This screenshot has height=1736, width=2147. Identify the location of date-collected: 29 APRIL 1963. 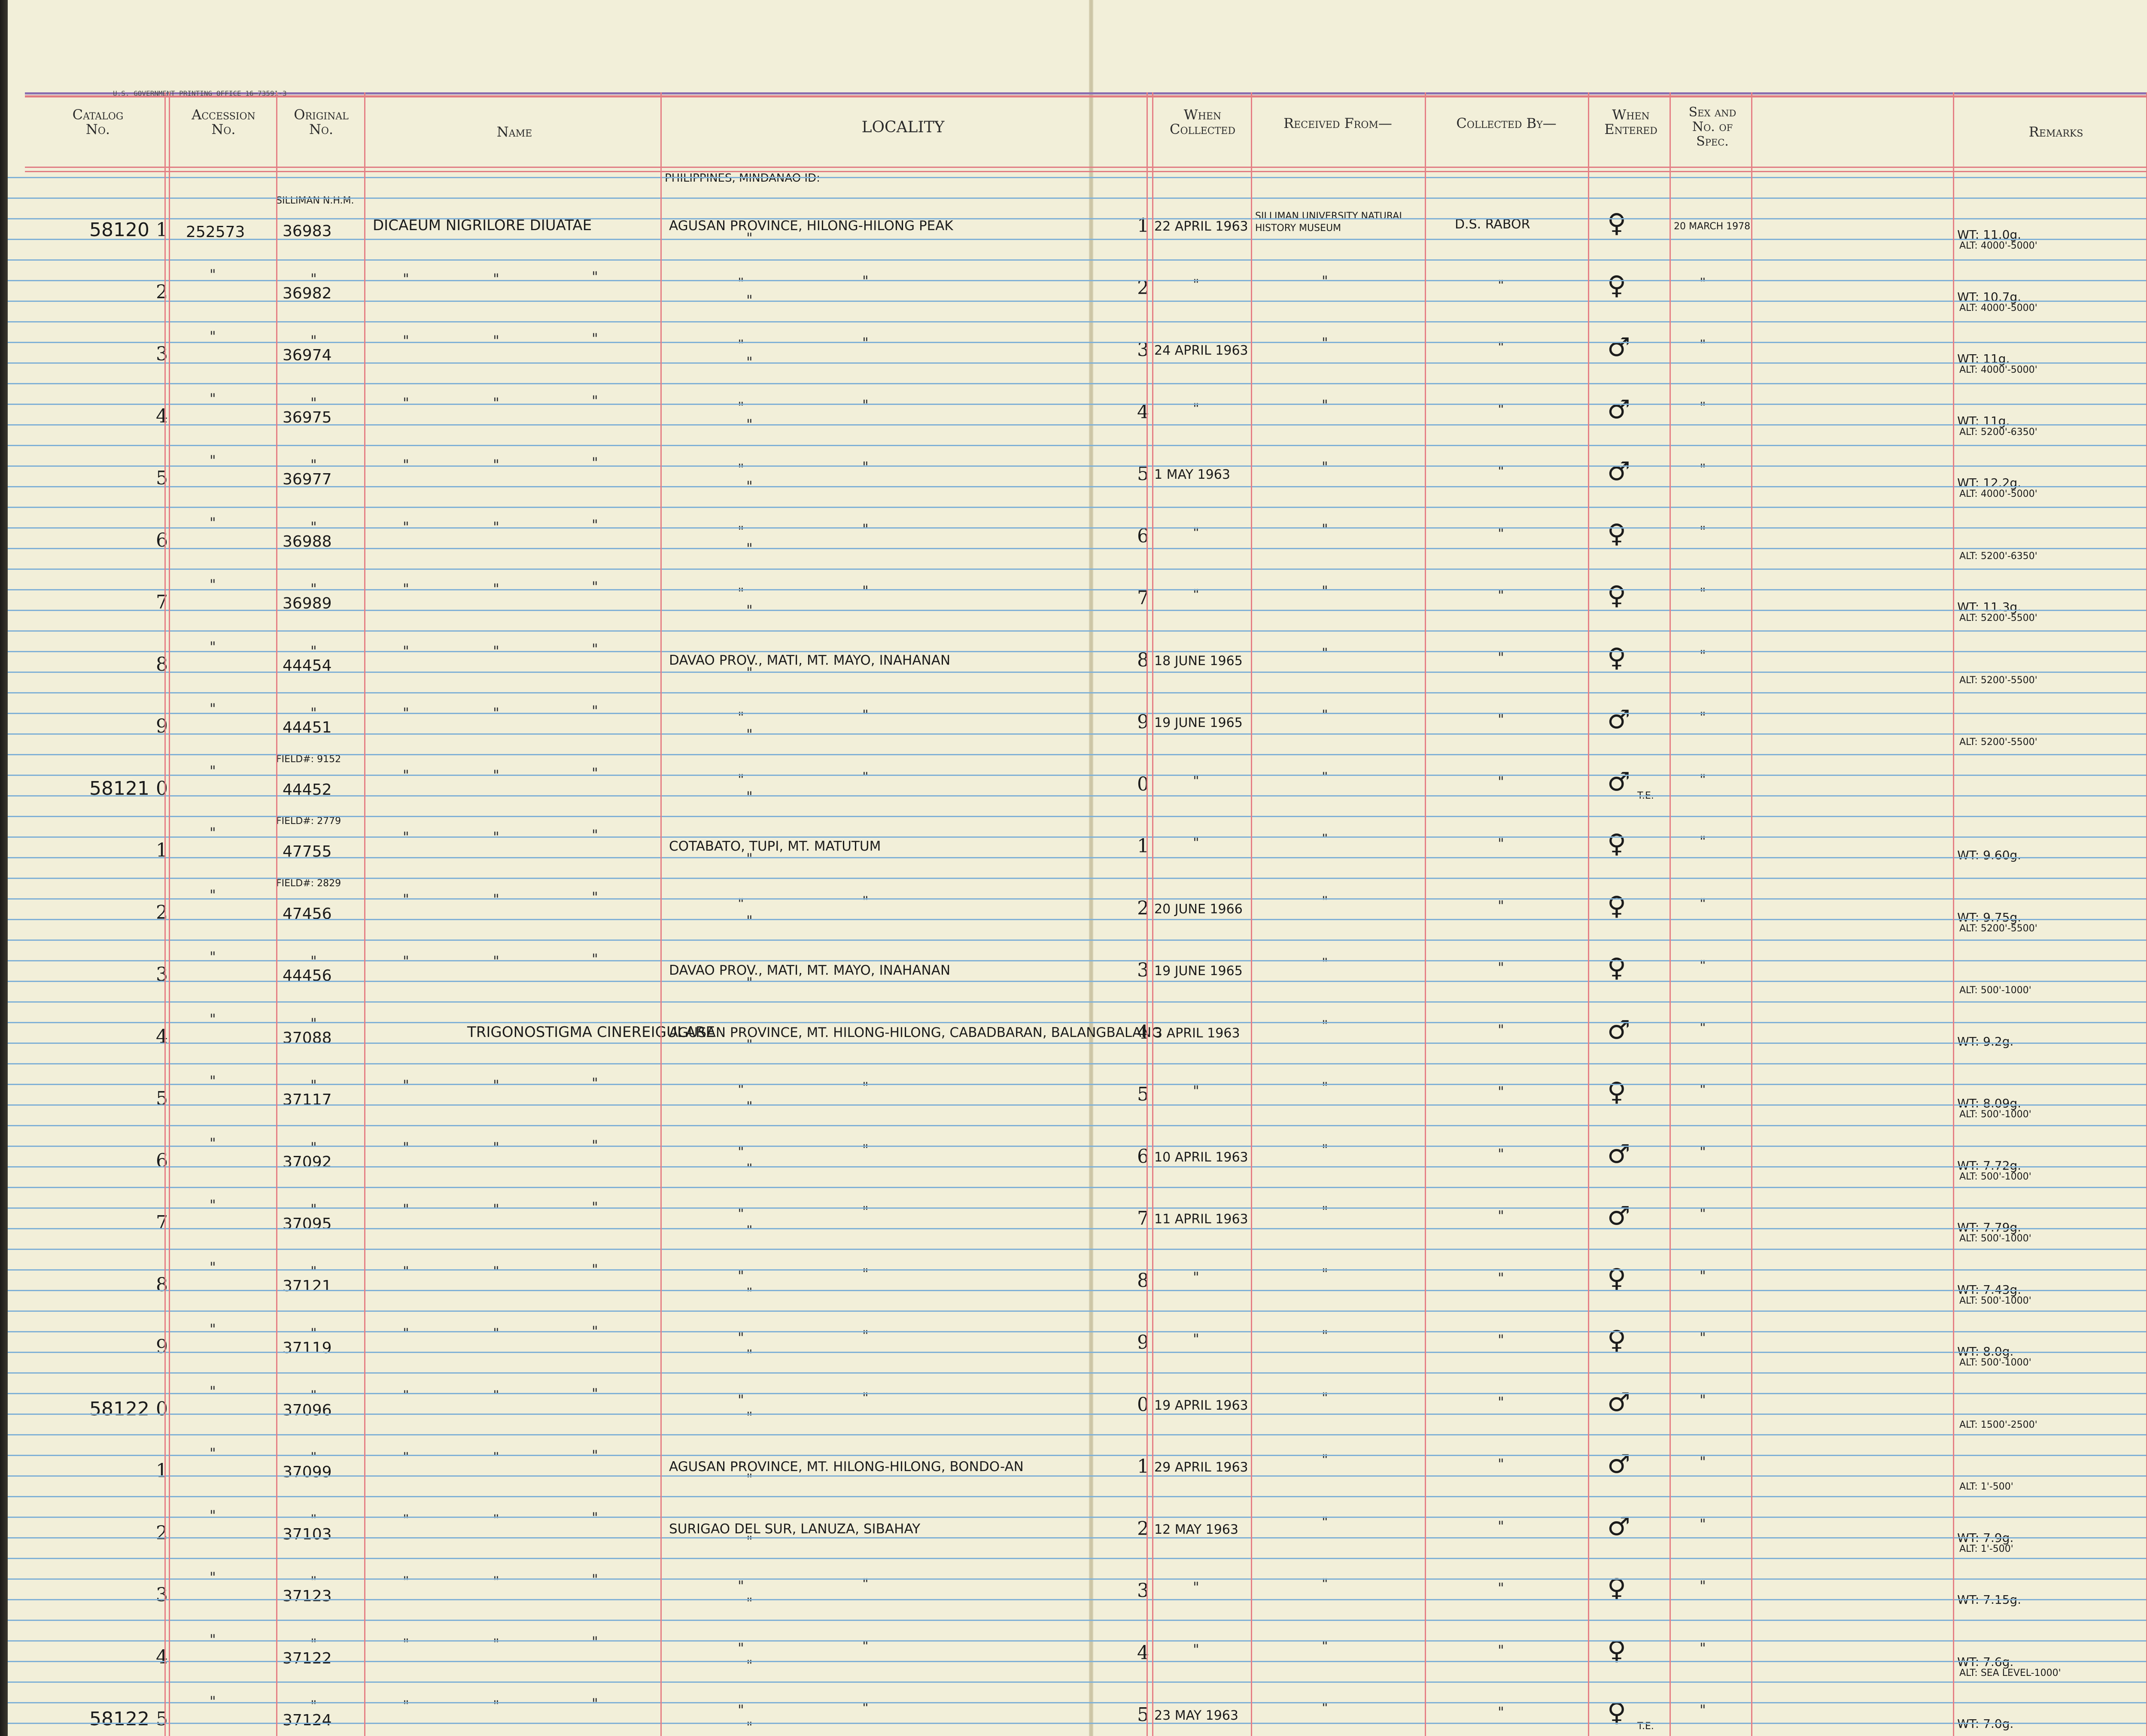
(1201, 1467).